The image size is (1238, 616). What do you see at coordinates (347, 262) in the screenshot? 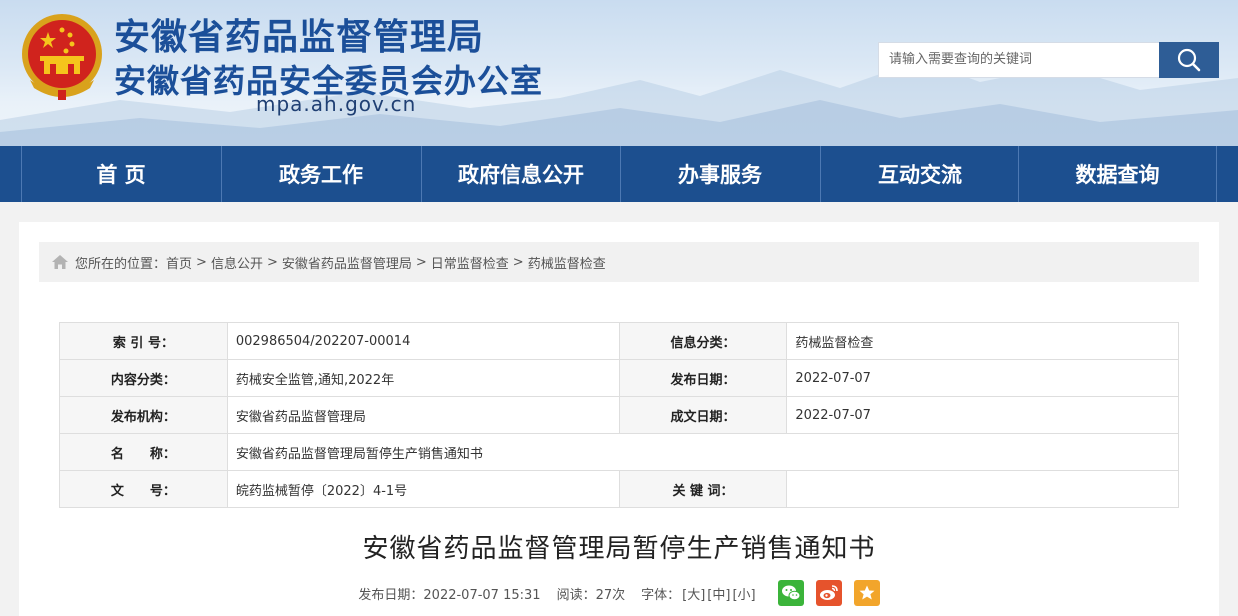
I see `breadcrumb-item-bureau: 安徽省药品监督管理局` at bounding box center [347, 262].